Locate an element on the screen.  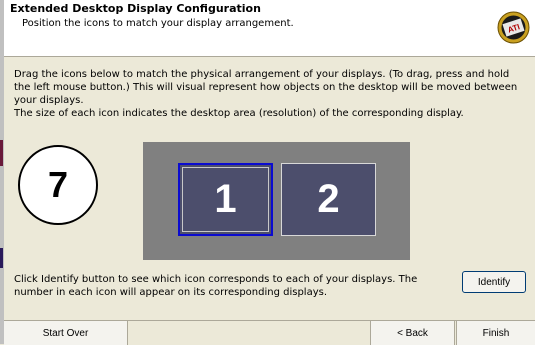
display-icon-1: 1 is located at coordinates (225, 199).